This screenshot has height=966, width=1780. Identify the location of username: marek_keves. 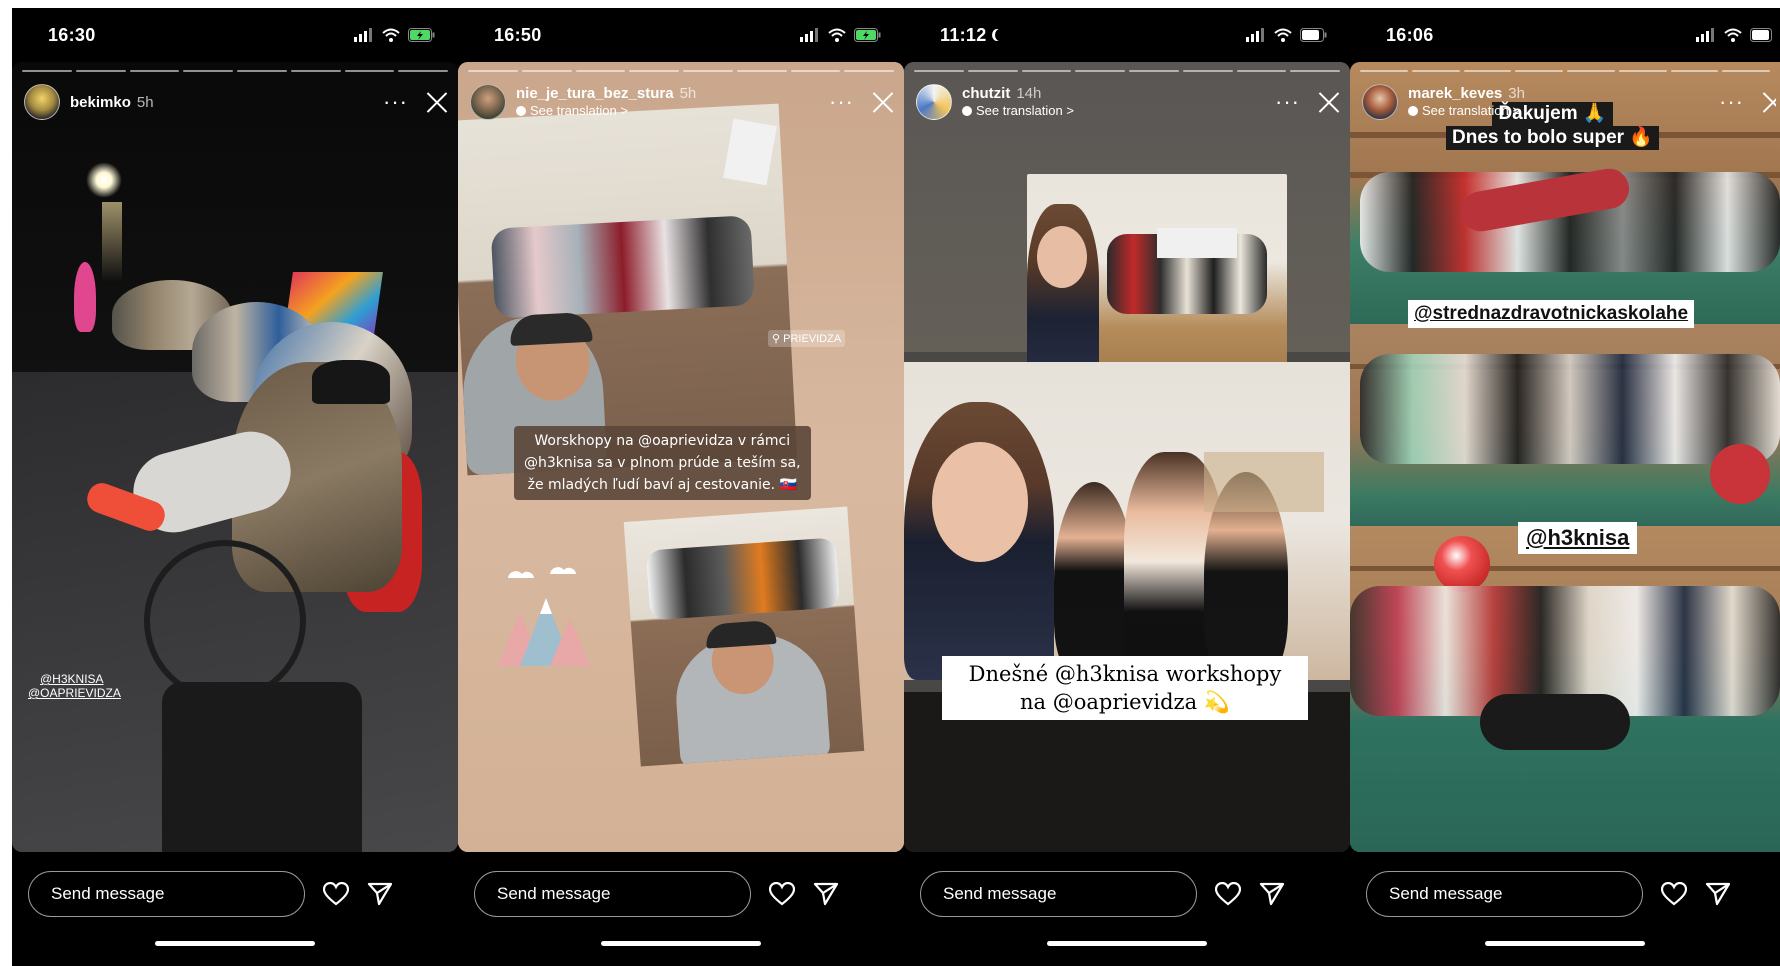
(1455, 93).